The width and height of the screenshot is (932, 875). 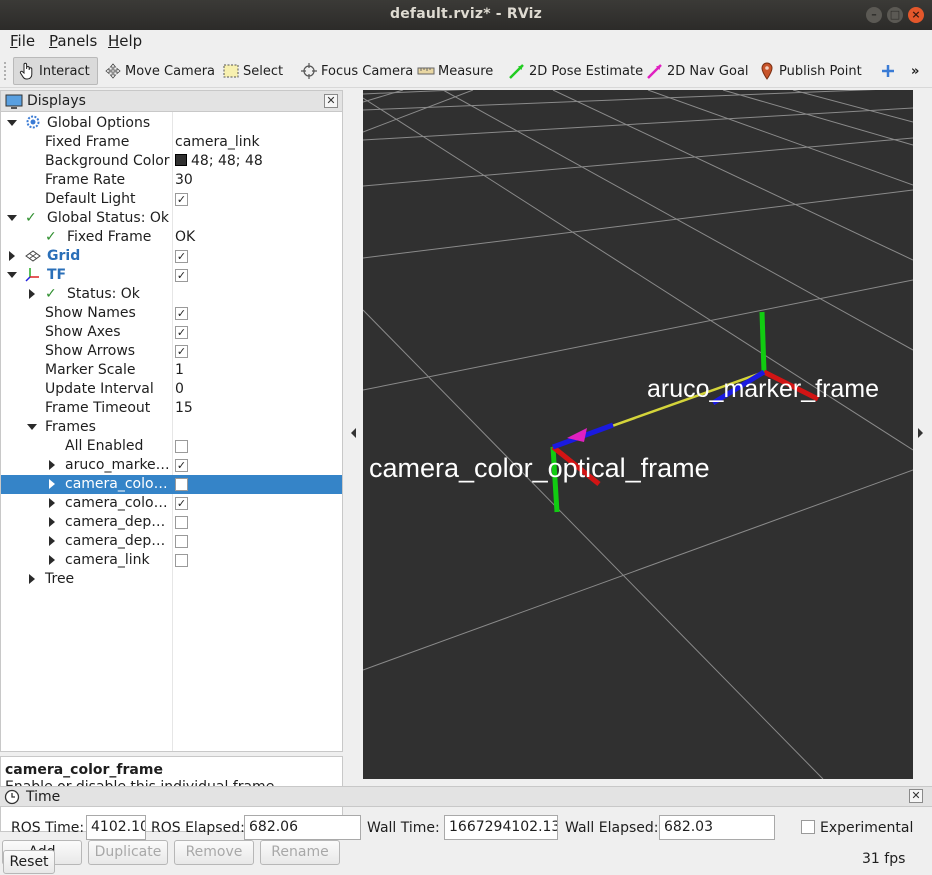 What do you see at coordinates (159, 71) in the screenshot?
I see `move-camera-tool: Move Camera` at bounding box center [159, 71].